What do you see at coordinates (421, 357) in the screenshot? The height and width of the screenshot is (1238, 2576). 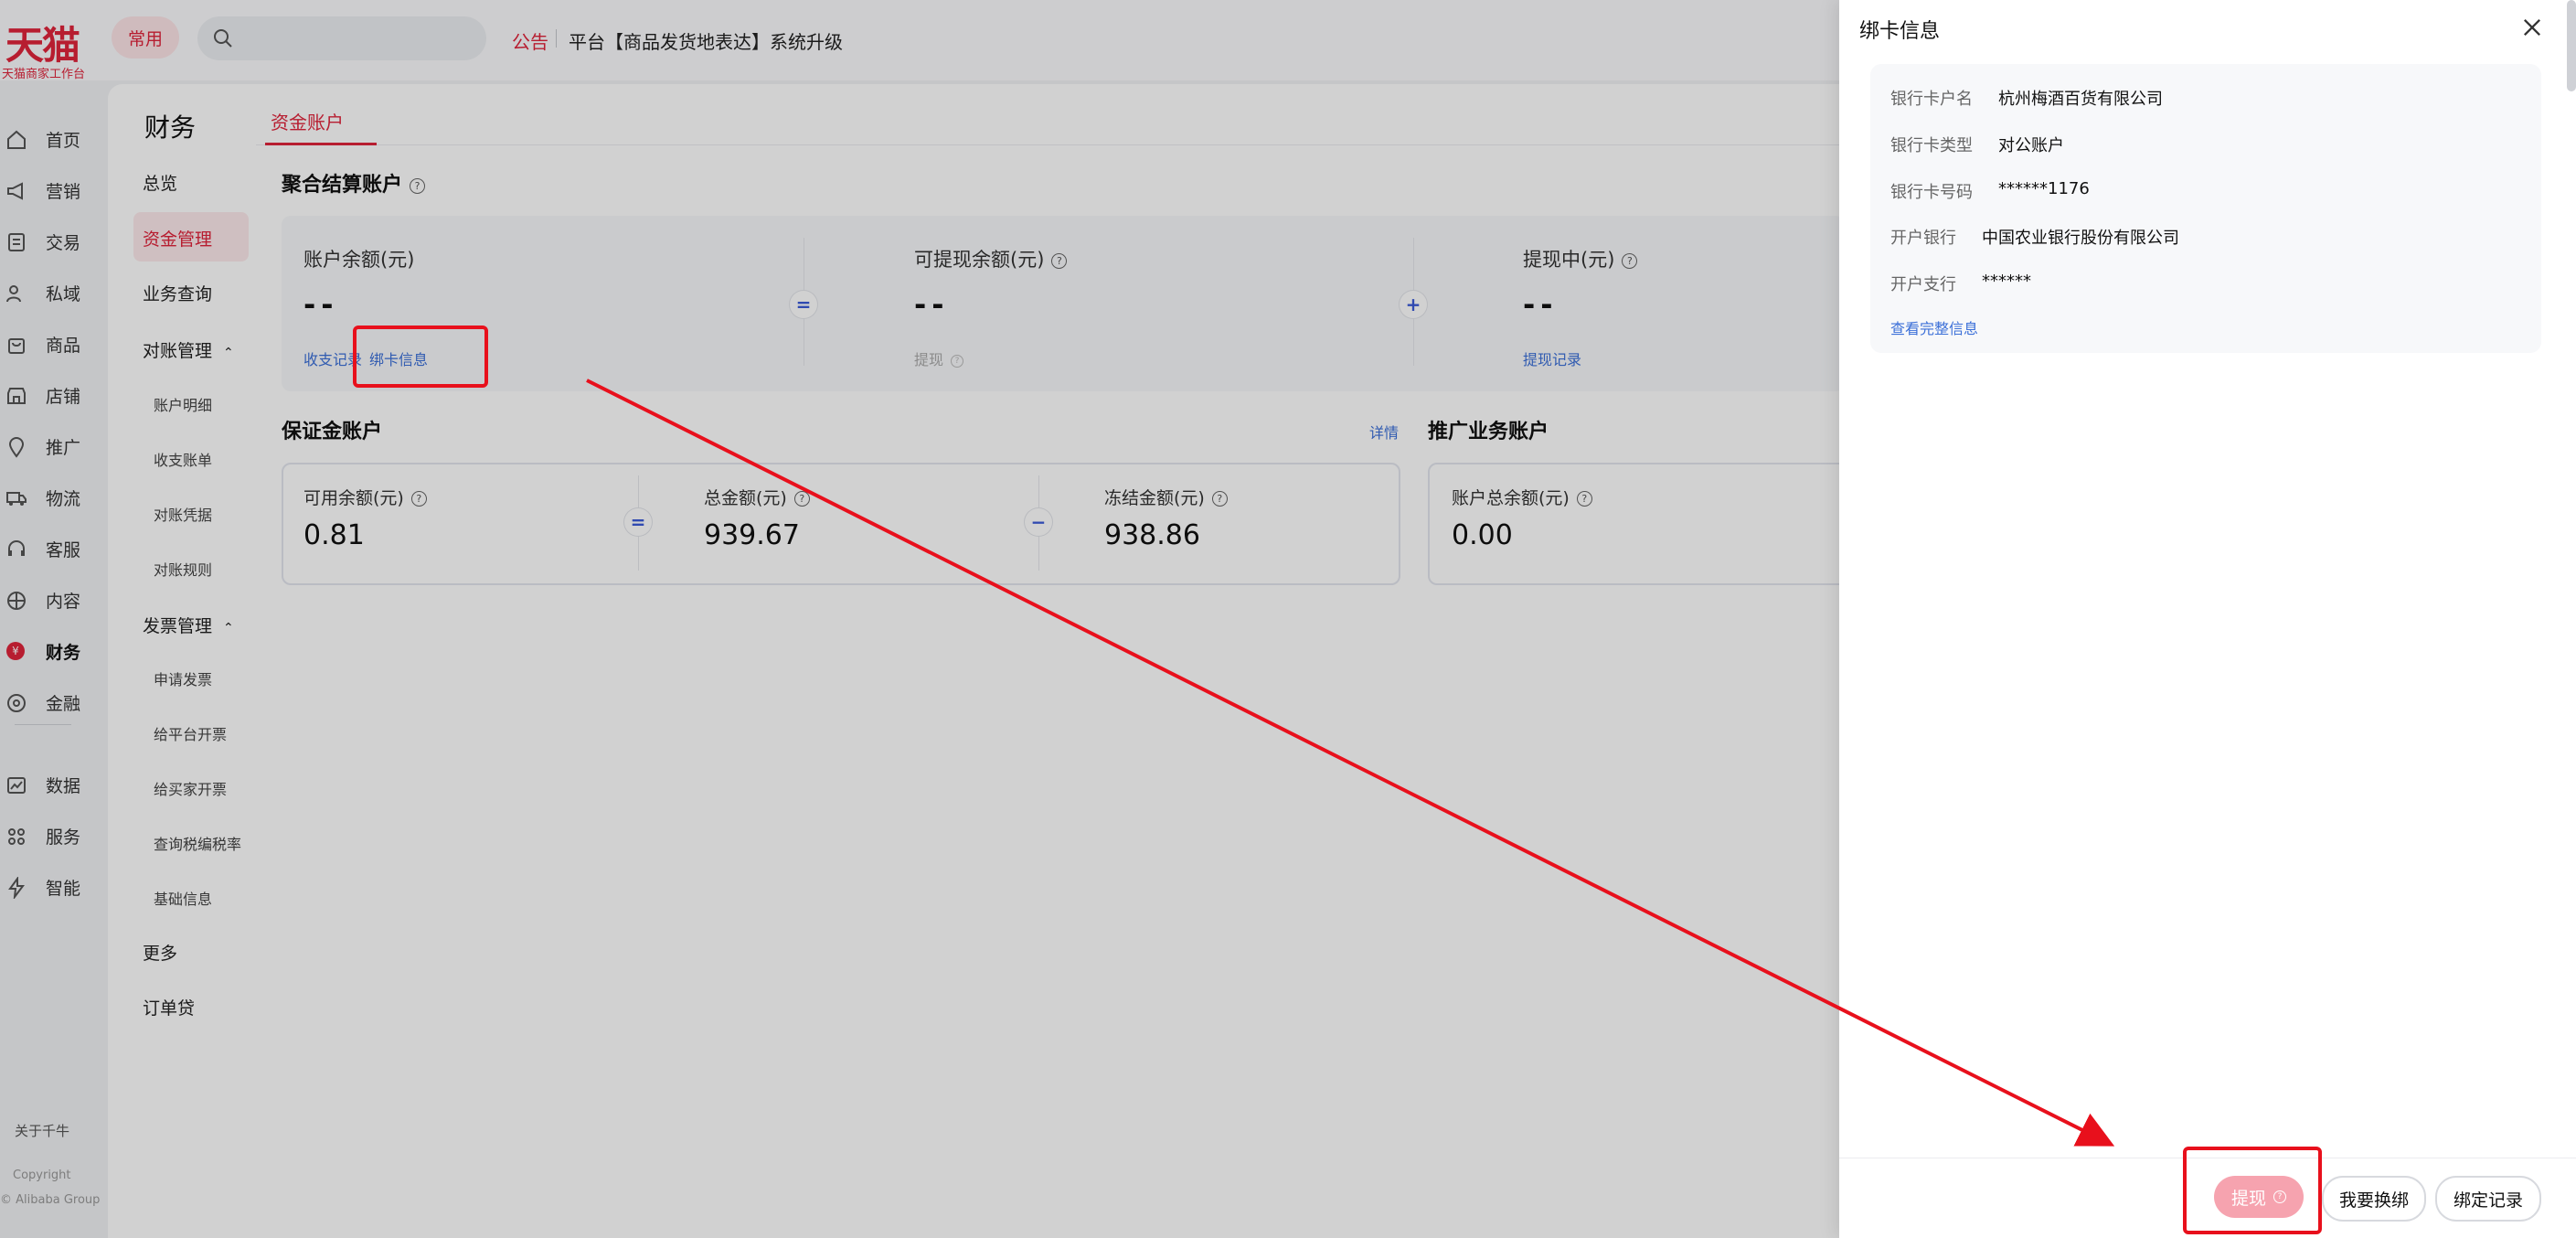 I see `annotation-highlight-bind-card` at bounding box center [421, 357].